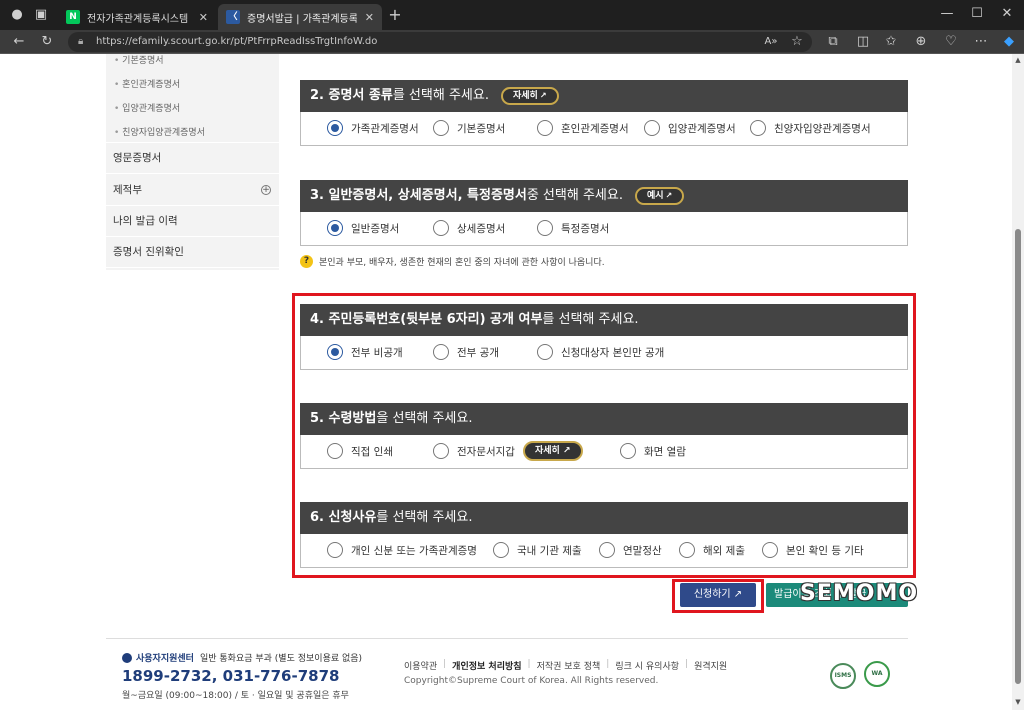 This screenshot has width=1024, height=710. I want to click on question-icon: ?, so click(306, 261).